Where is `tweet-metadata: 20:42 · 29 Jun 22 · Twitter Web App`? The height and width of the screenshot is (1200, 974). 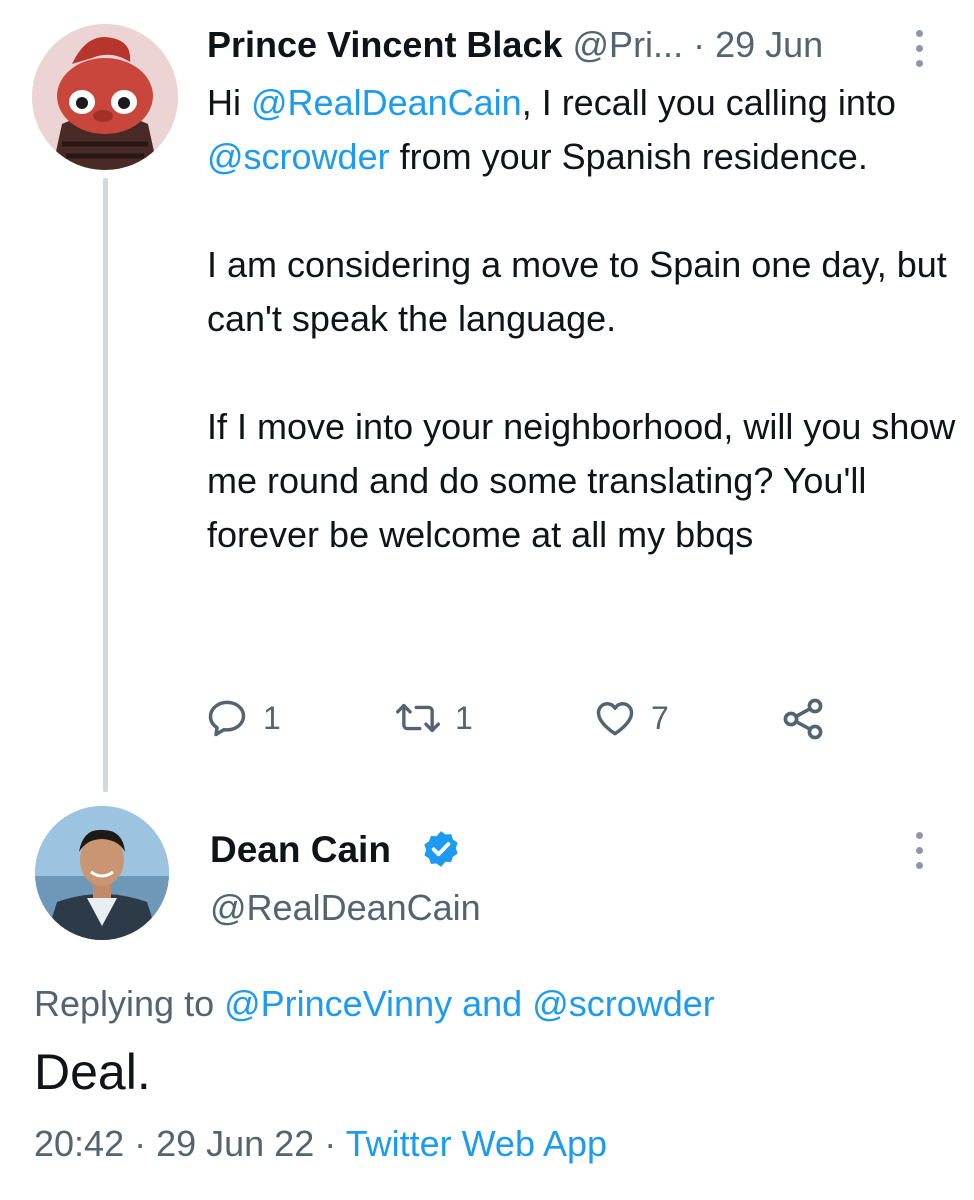
tweet-metadata: 20:42 · 29 Jun 22 · Twitter Web App is located at coordinates (320, 1144).